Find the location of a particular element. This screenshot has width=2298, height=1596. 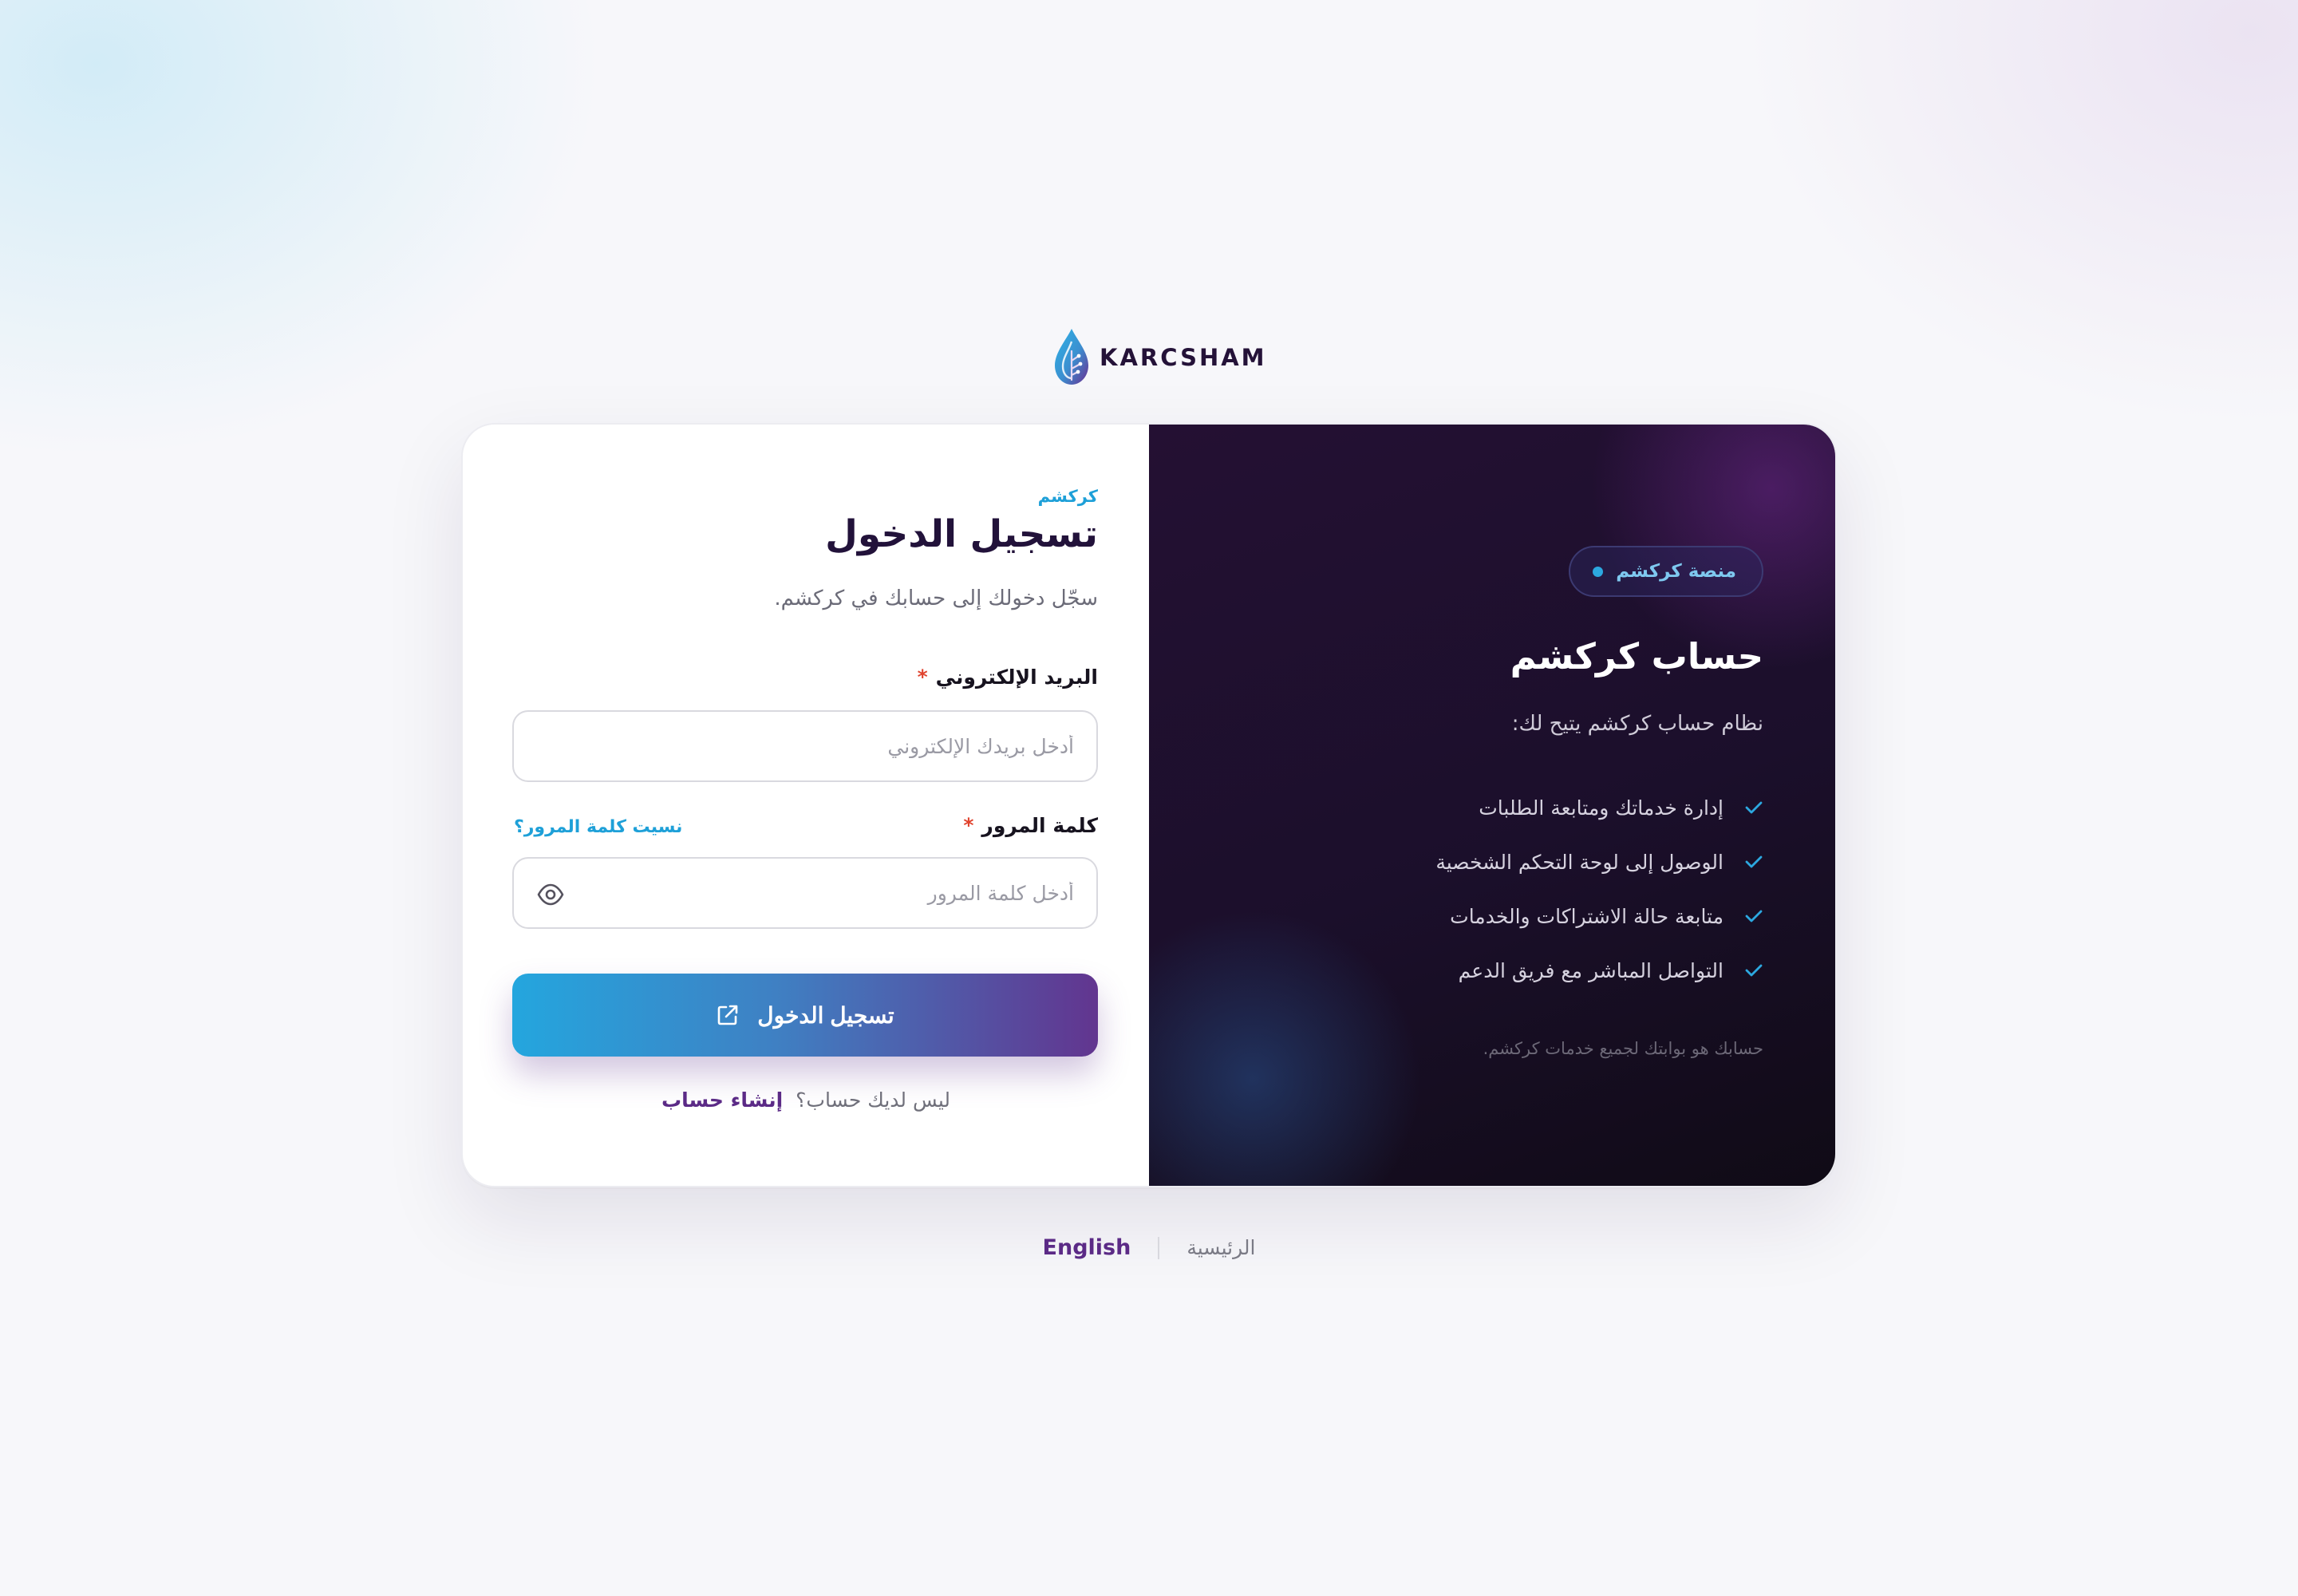

email-label-text: البريد الإلكتروني is located at coordinates (1016, 677).